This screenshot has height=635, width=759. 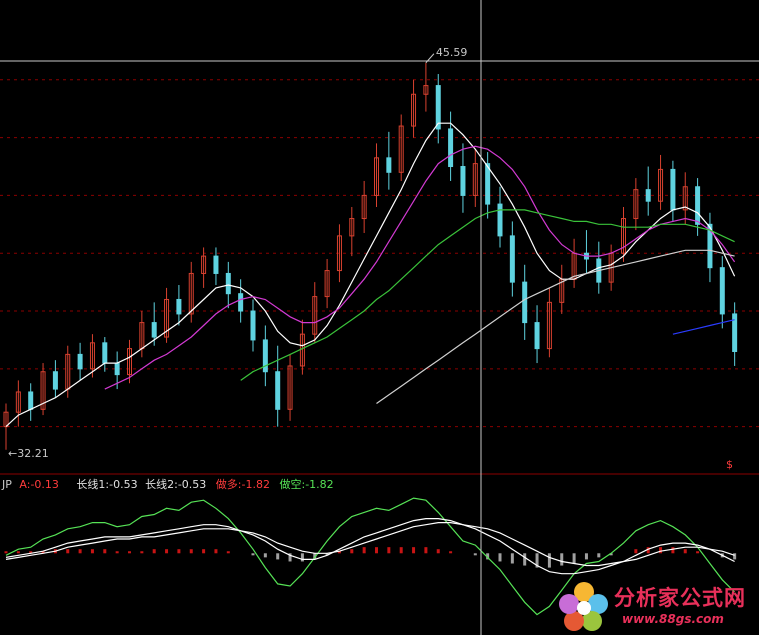 What do you see at coordinates (28, 454) in the screenshot?
I see `price-low-label: ←32.21` at bounding box center [28, 454].